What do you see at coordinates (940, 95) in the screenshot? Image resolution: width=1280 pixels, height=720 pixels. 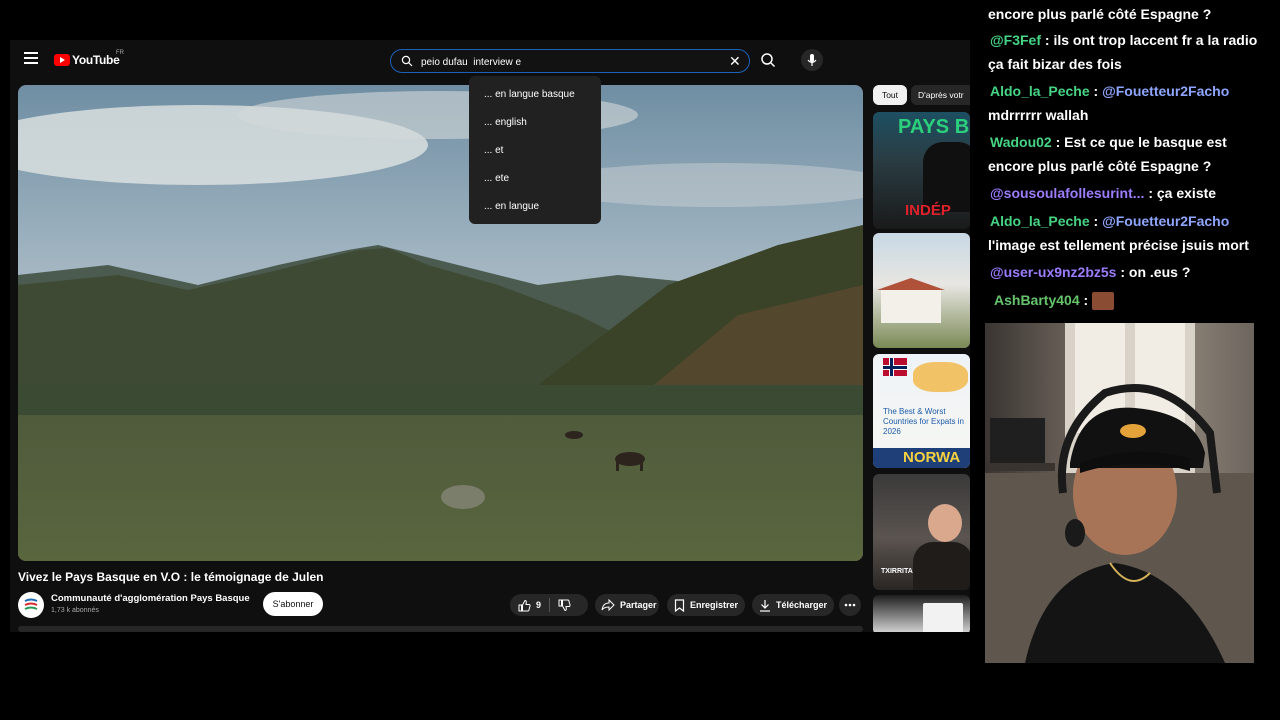 I see `chip-related: D'après votr` at bounding box center [940, 95].